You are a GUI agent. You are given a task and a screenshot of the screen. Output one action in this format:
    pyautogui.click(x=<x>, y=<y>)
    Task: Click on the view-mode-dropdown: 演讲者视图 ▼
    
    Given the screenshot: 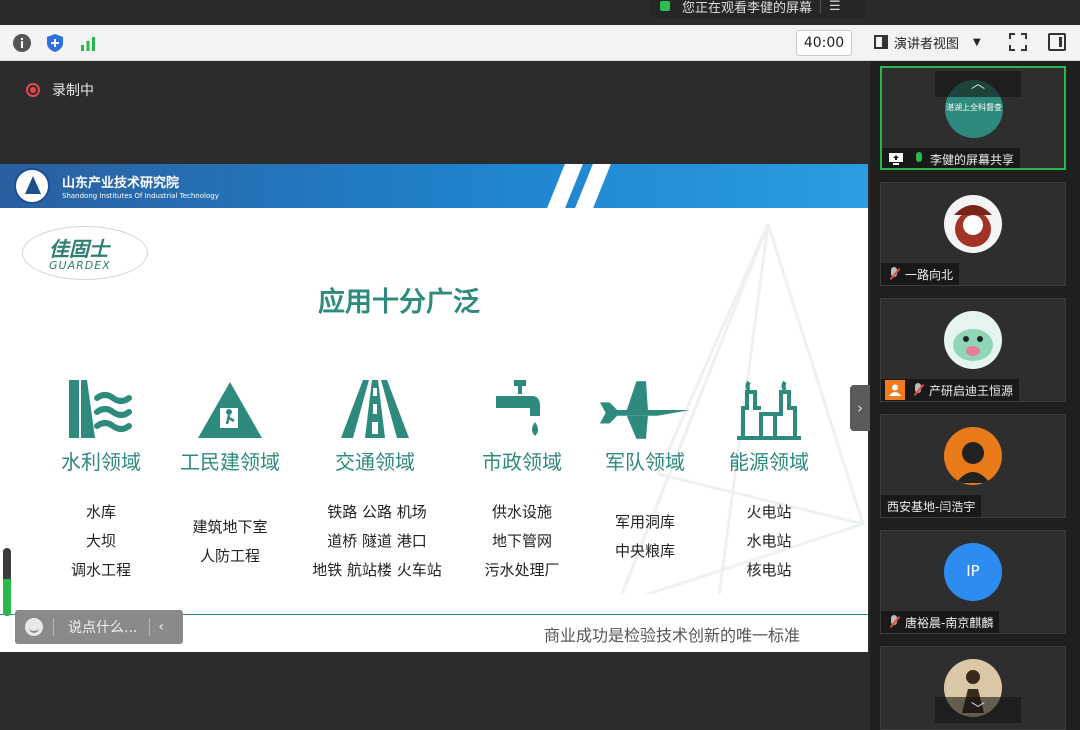 What is the action you would take?
    pyautogui.click(x=930, y=42)
    